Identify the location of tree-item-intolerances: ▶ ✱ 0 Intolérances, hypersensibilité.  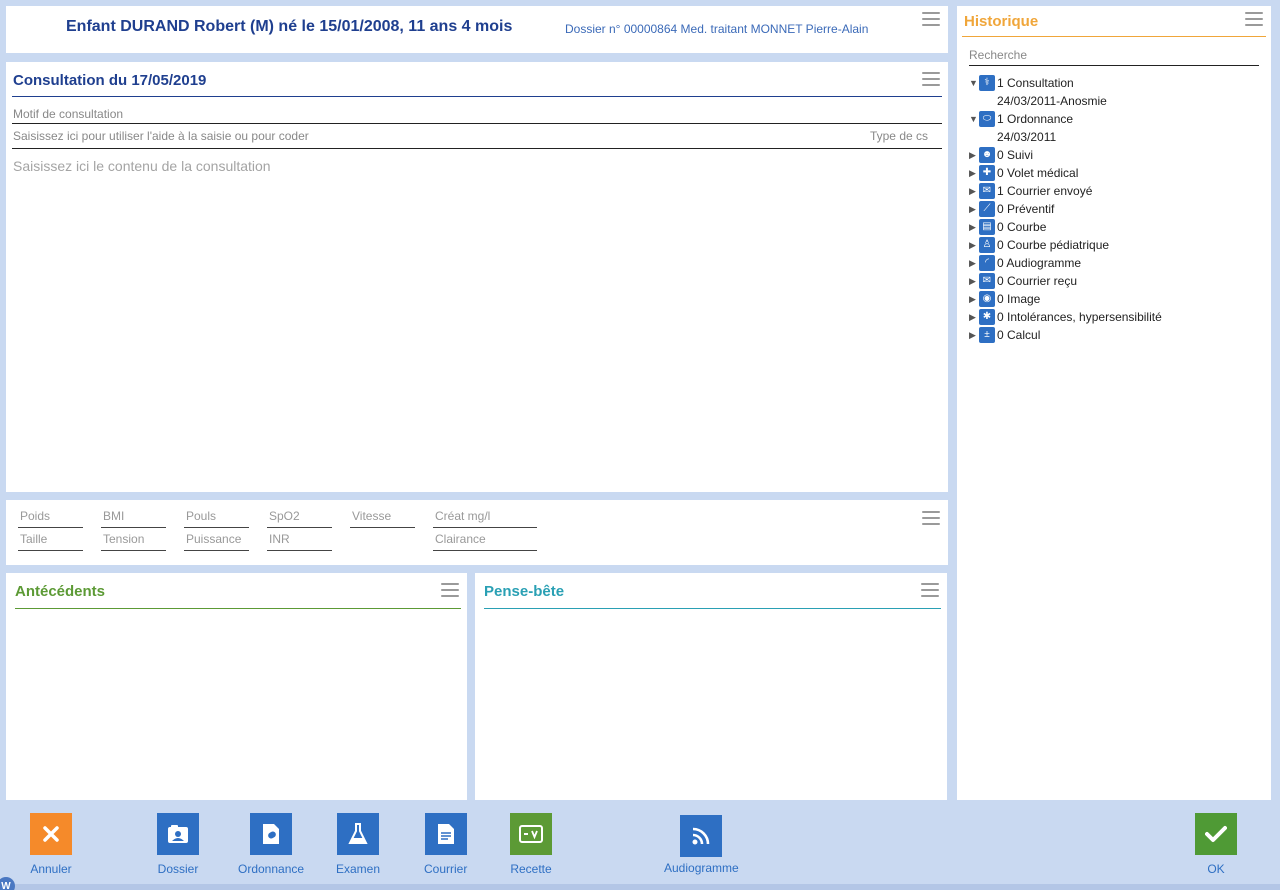
(1116, 317).